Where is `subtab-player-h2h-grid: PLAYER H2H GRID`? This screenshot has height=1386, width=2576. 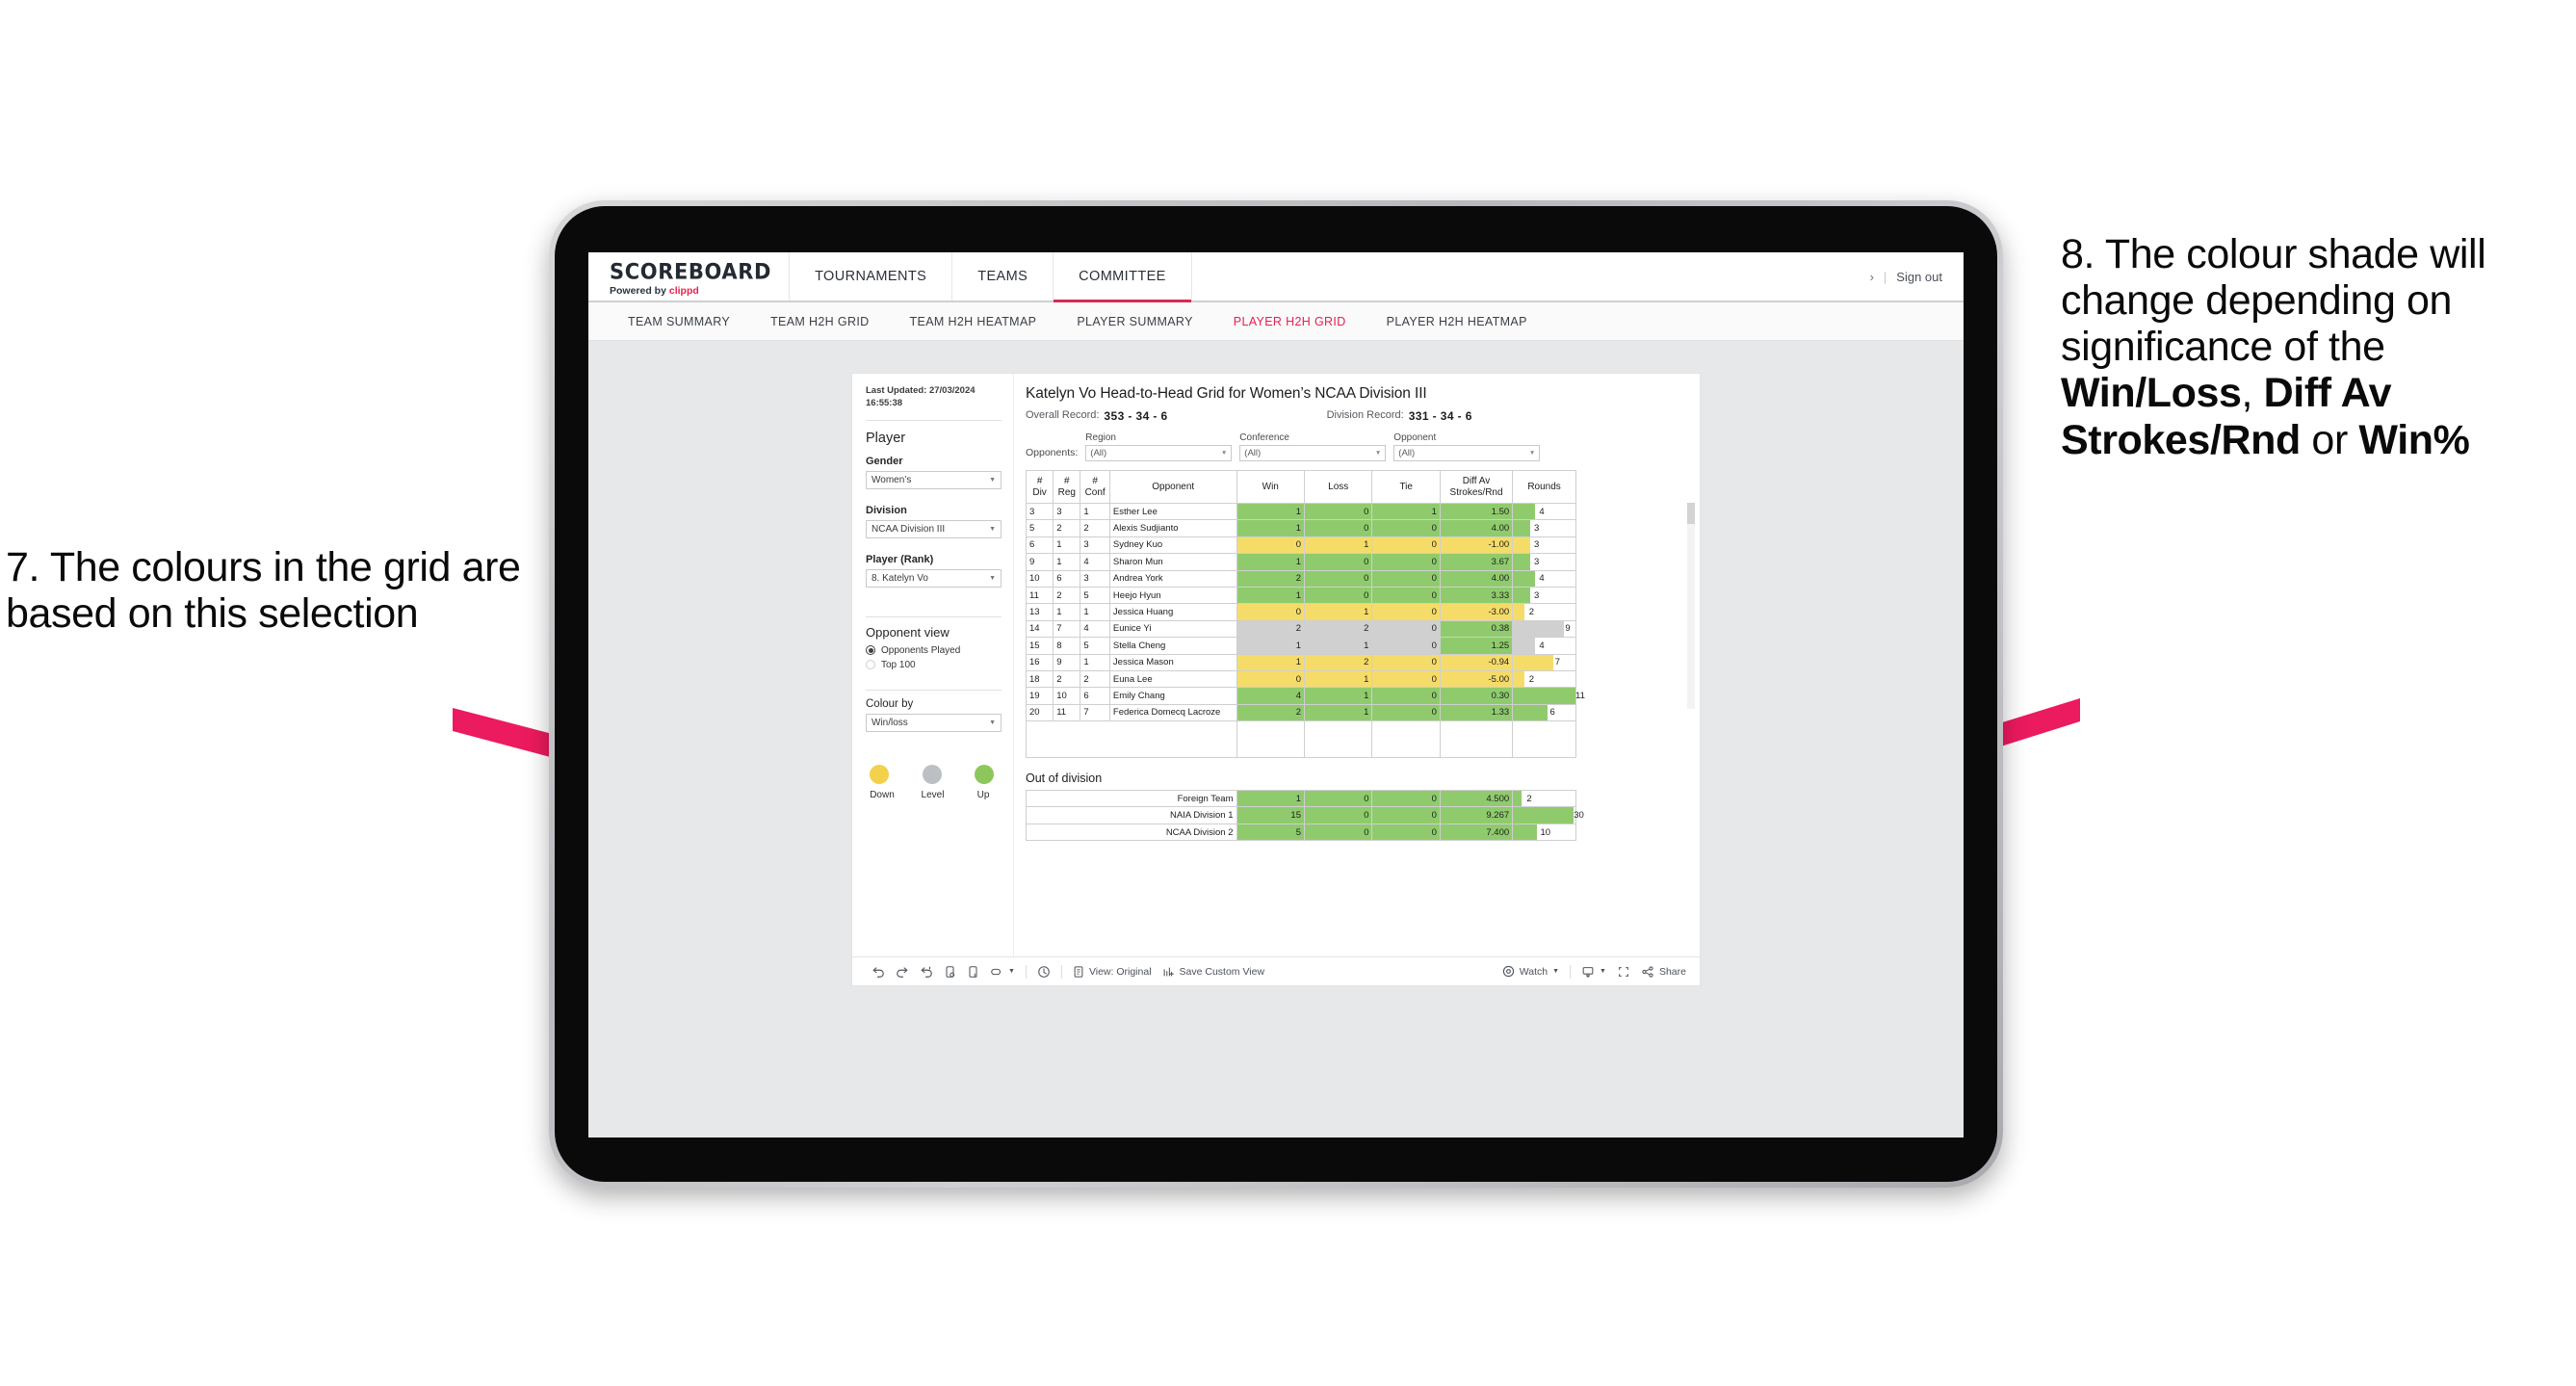
subtab-player-h2h-grid: PLAYER H2H GRID is located at coordinates (1289, 321).